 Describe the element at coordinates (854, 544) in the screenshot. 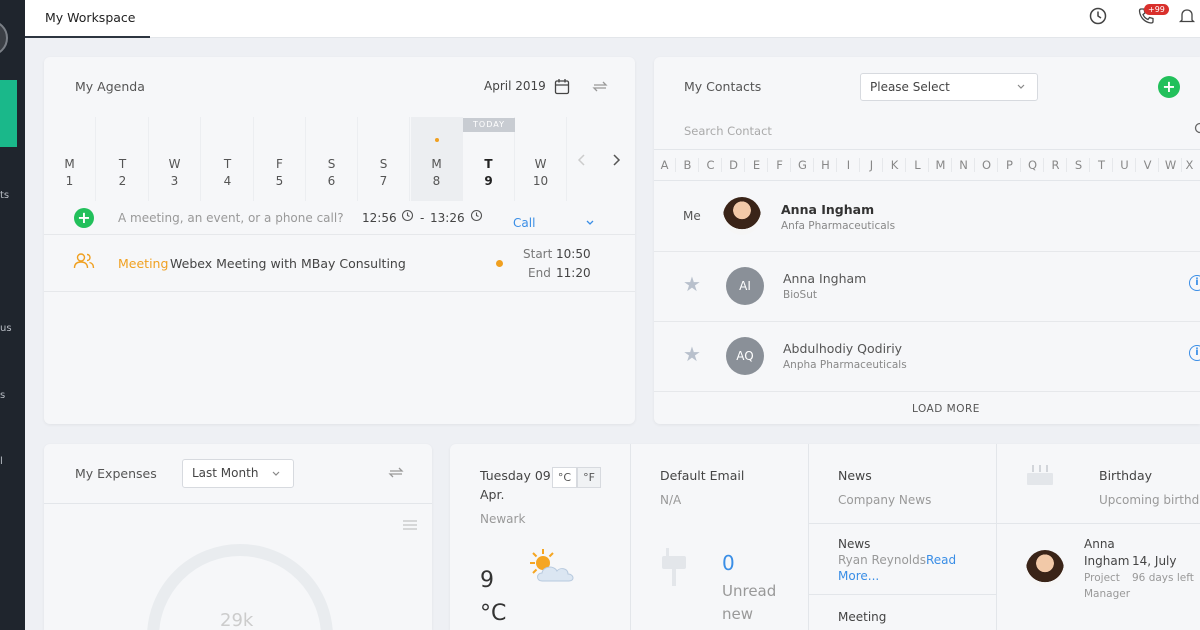

I see `news-item-label: News` at that location.